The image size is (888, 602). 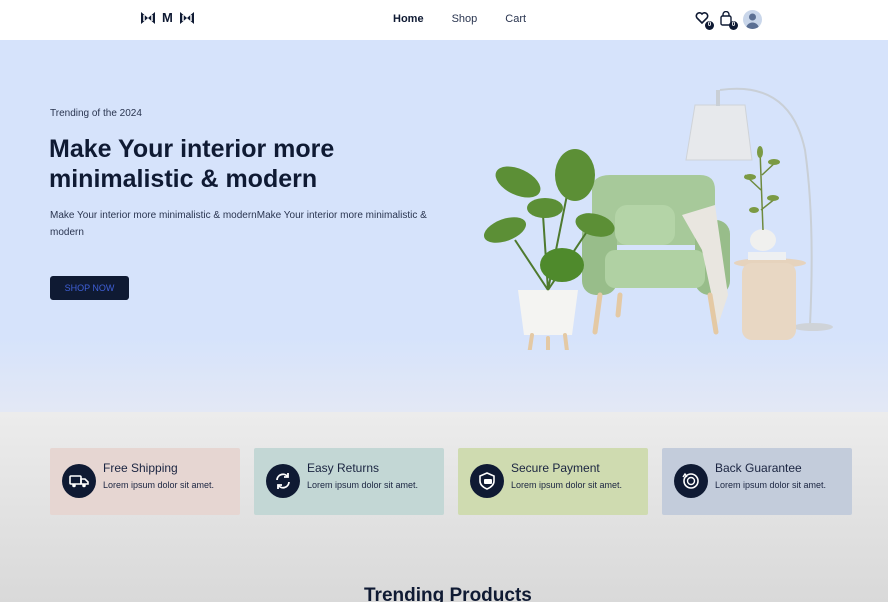 What do you see at coordinates (704, 20) in the screenshot?
I see `wishlist-button: 0` at bounding box center [704, 20].